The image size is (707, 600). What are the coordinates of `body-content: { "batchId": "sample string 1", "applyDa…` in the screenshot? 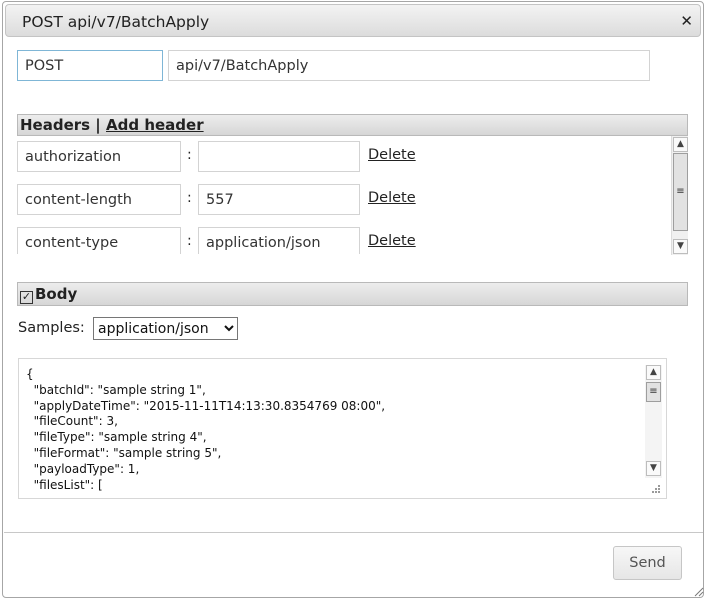 It's located at (206, 429).